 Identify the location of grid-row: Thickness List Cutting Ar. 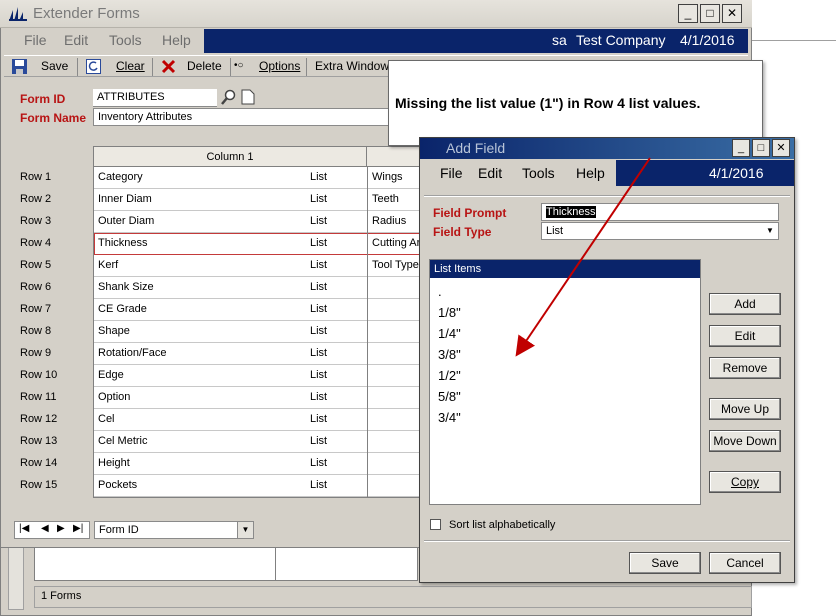
(259, 244).